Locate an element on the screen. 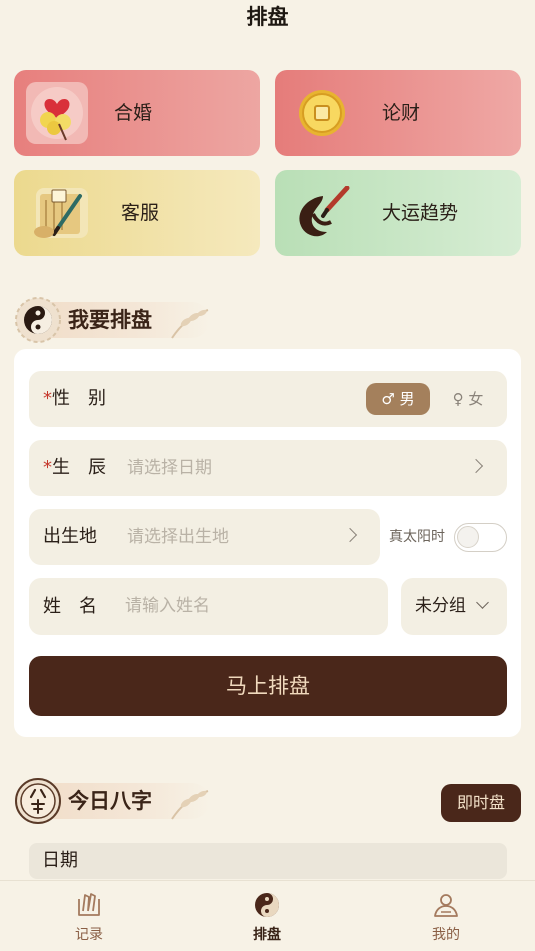  section-header-today-bazi: 今日八字 is located at coordinates (119, 800).